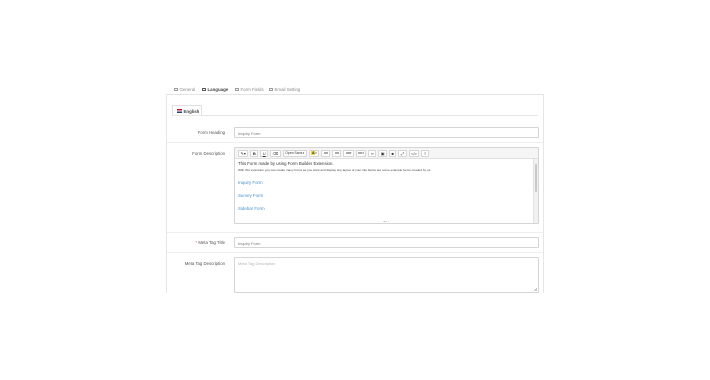  I want to click on font-family-value: Open Sans, so click(294, 153).